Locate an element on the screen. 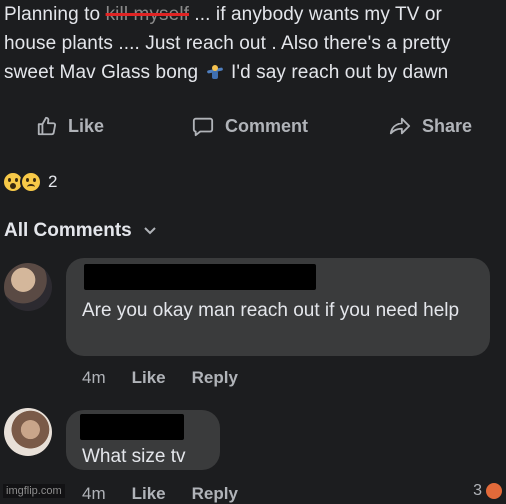  comment-bubble: What size tv is located at coordinates (143, 440).